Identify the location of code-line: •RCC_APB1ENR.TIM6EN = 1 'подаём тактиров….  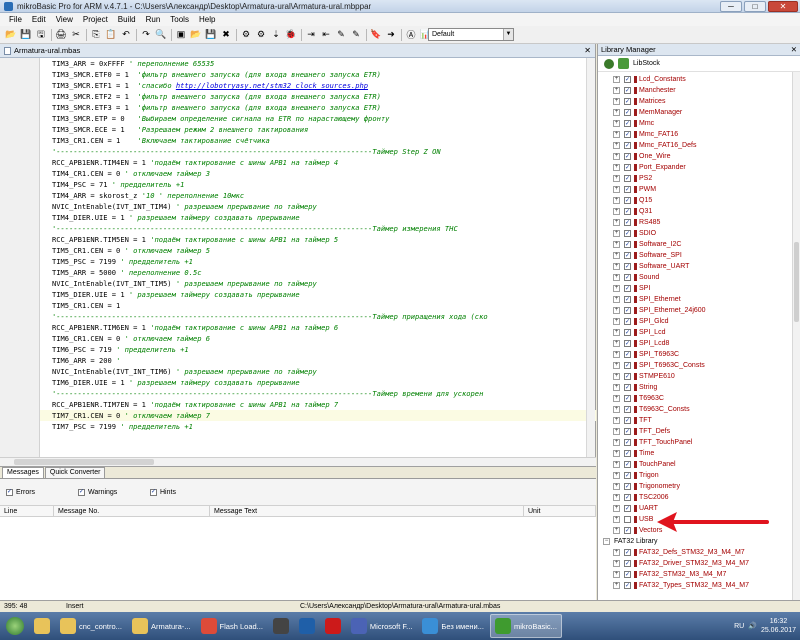
(318, 327).